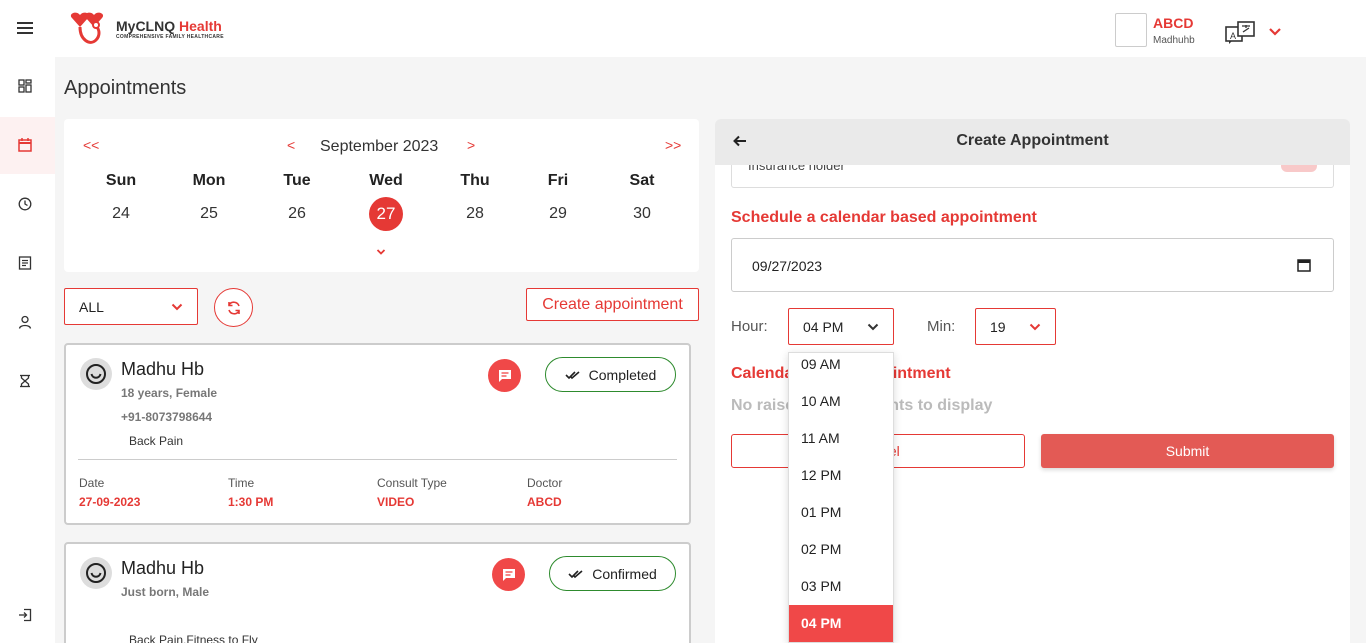 The width and height of the screenshot is (1366, 643). I want to click on day-name-sun: Sun, so click(121, 180).